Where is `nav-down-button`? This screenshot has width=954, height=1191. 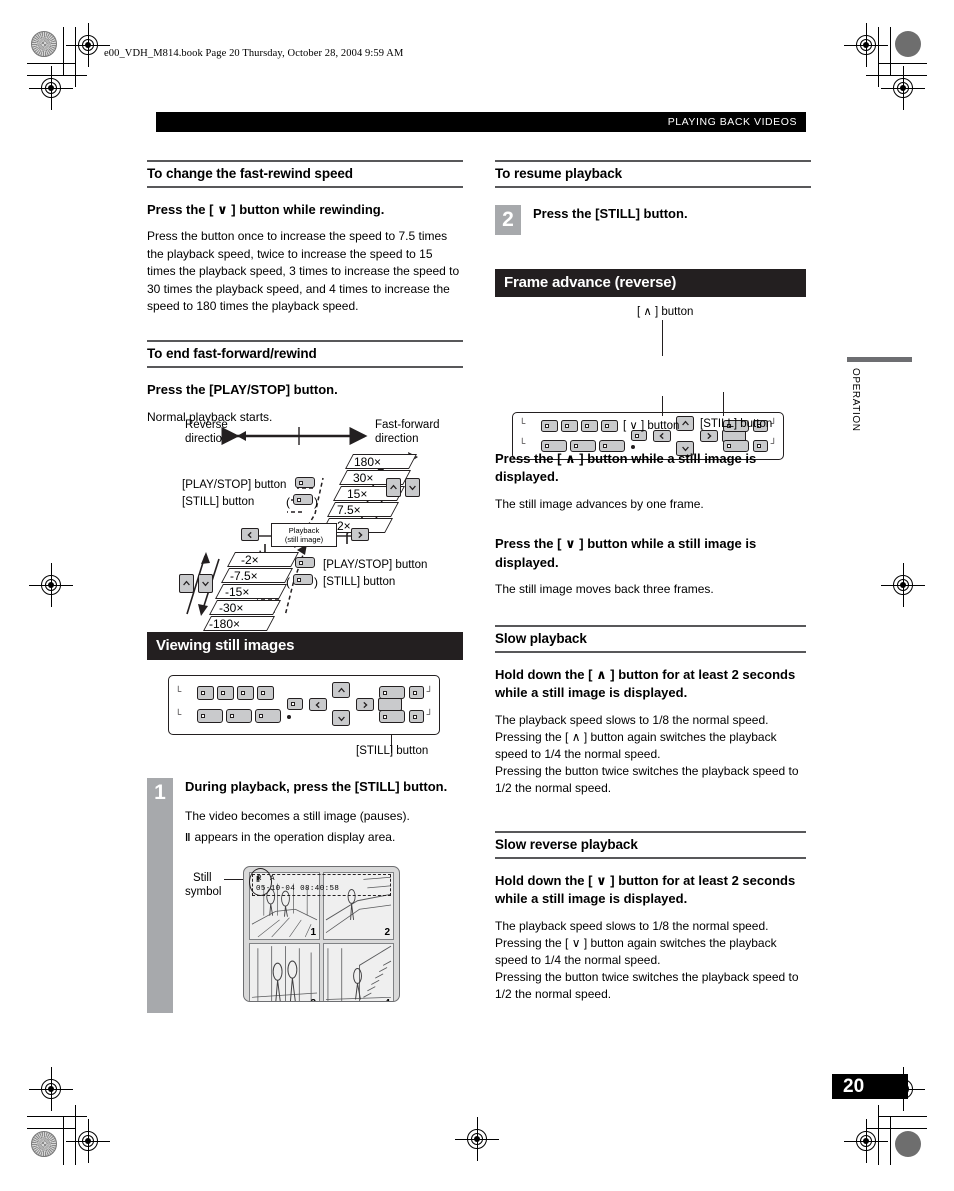
nav-down-button is located at coordinates (341, 718).